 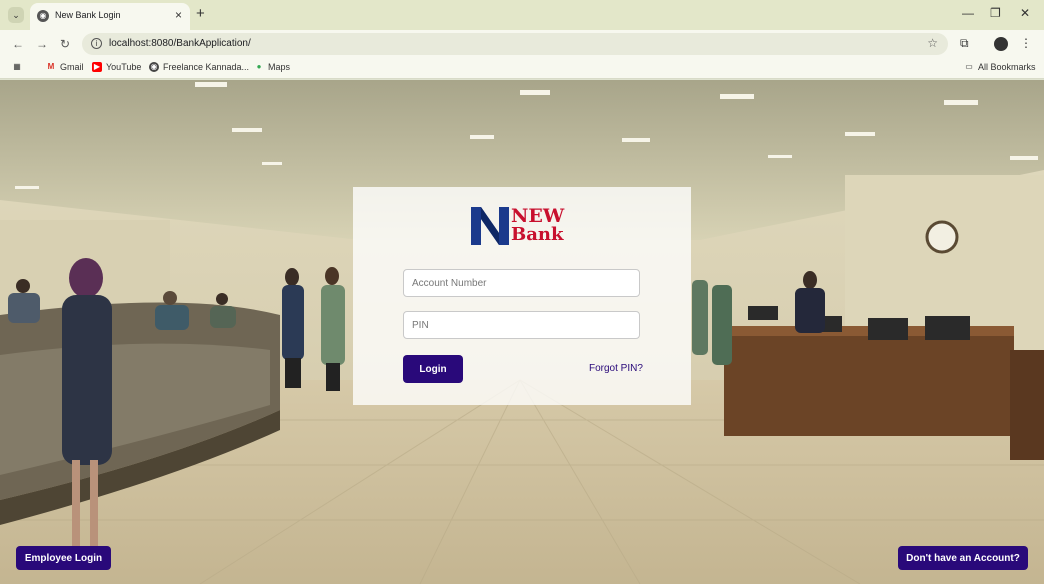 What do you see at coordinates (1026, 43) in the screenshot?
I see `more-icon: ⋮` at bounding box center [1026, 43].